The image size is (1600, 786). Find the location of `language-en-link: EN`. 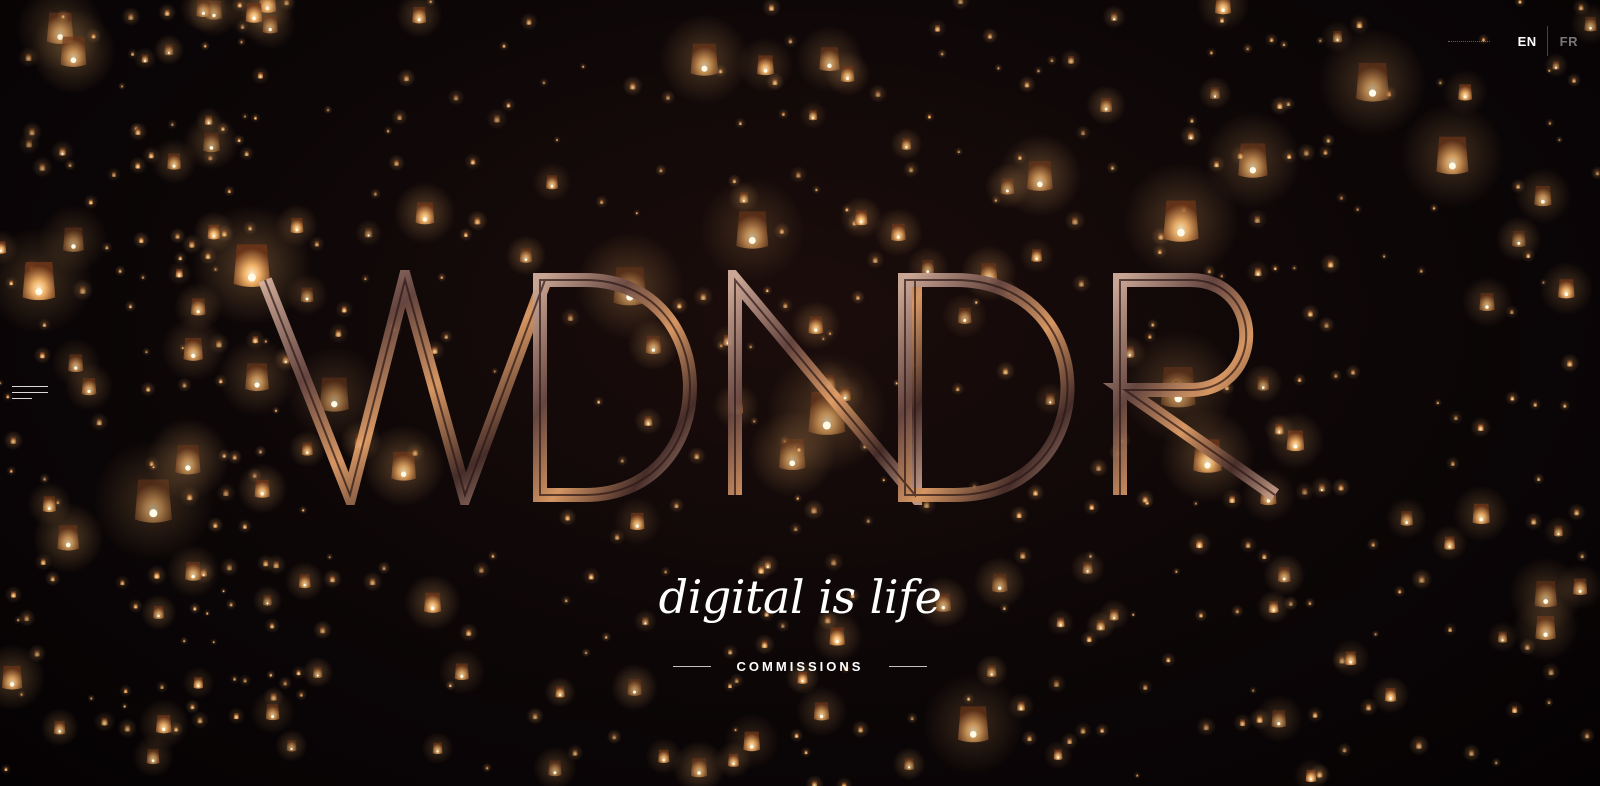

language-en-link: EN is located at coordinates (1527, 41).